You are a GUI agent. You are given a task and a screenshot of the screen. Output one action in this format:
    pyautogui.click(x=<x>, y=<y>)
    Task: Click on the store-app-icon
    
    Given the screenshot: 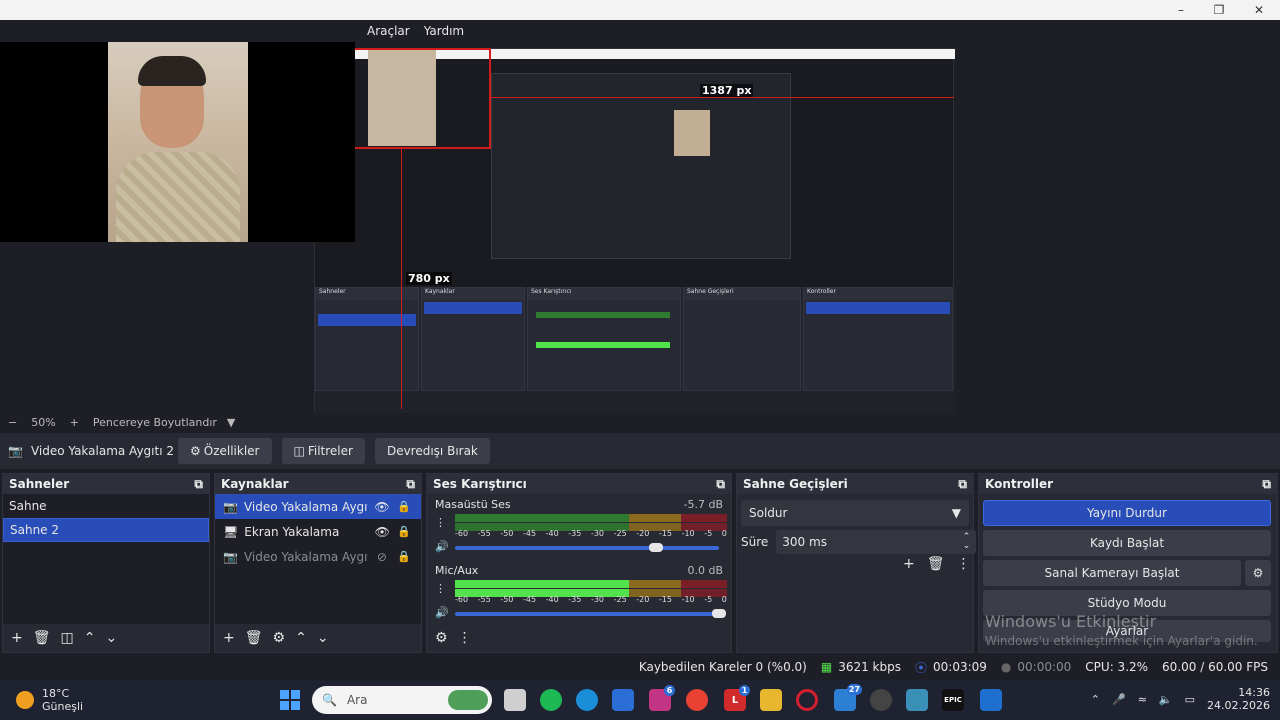 What is the action you would take?
    pyautogui.click(x=623, y=700)
    